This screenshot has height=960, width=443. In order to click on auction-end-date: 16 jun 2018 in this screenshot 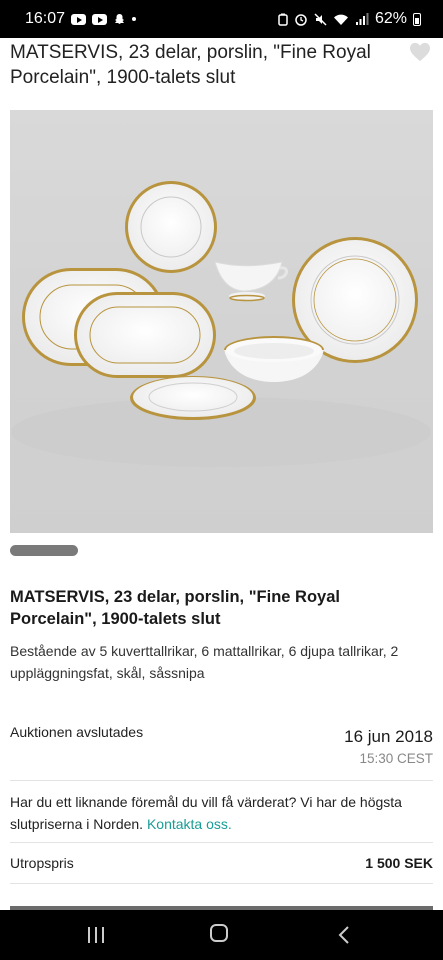, I will do `click(388, 736)`.